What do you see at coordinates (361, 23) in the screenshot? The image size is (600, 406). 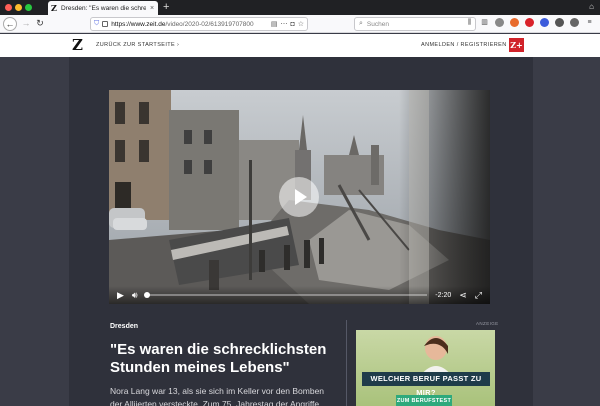 I see `search-icon: ⌕` at bounding box center [361, 23].